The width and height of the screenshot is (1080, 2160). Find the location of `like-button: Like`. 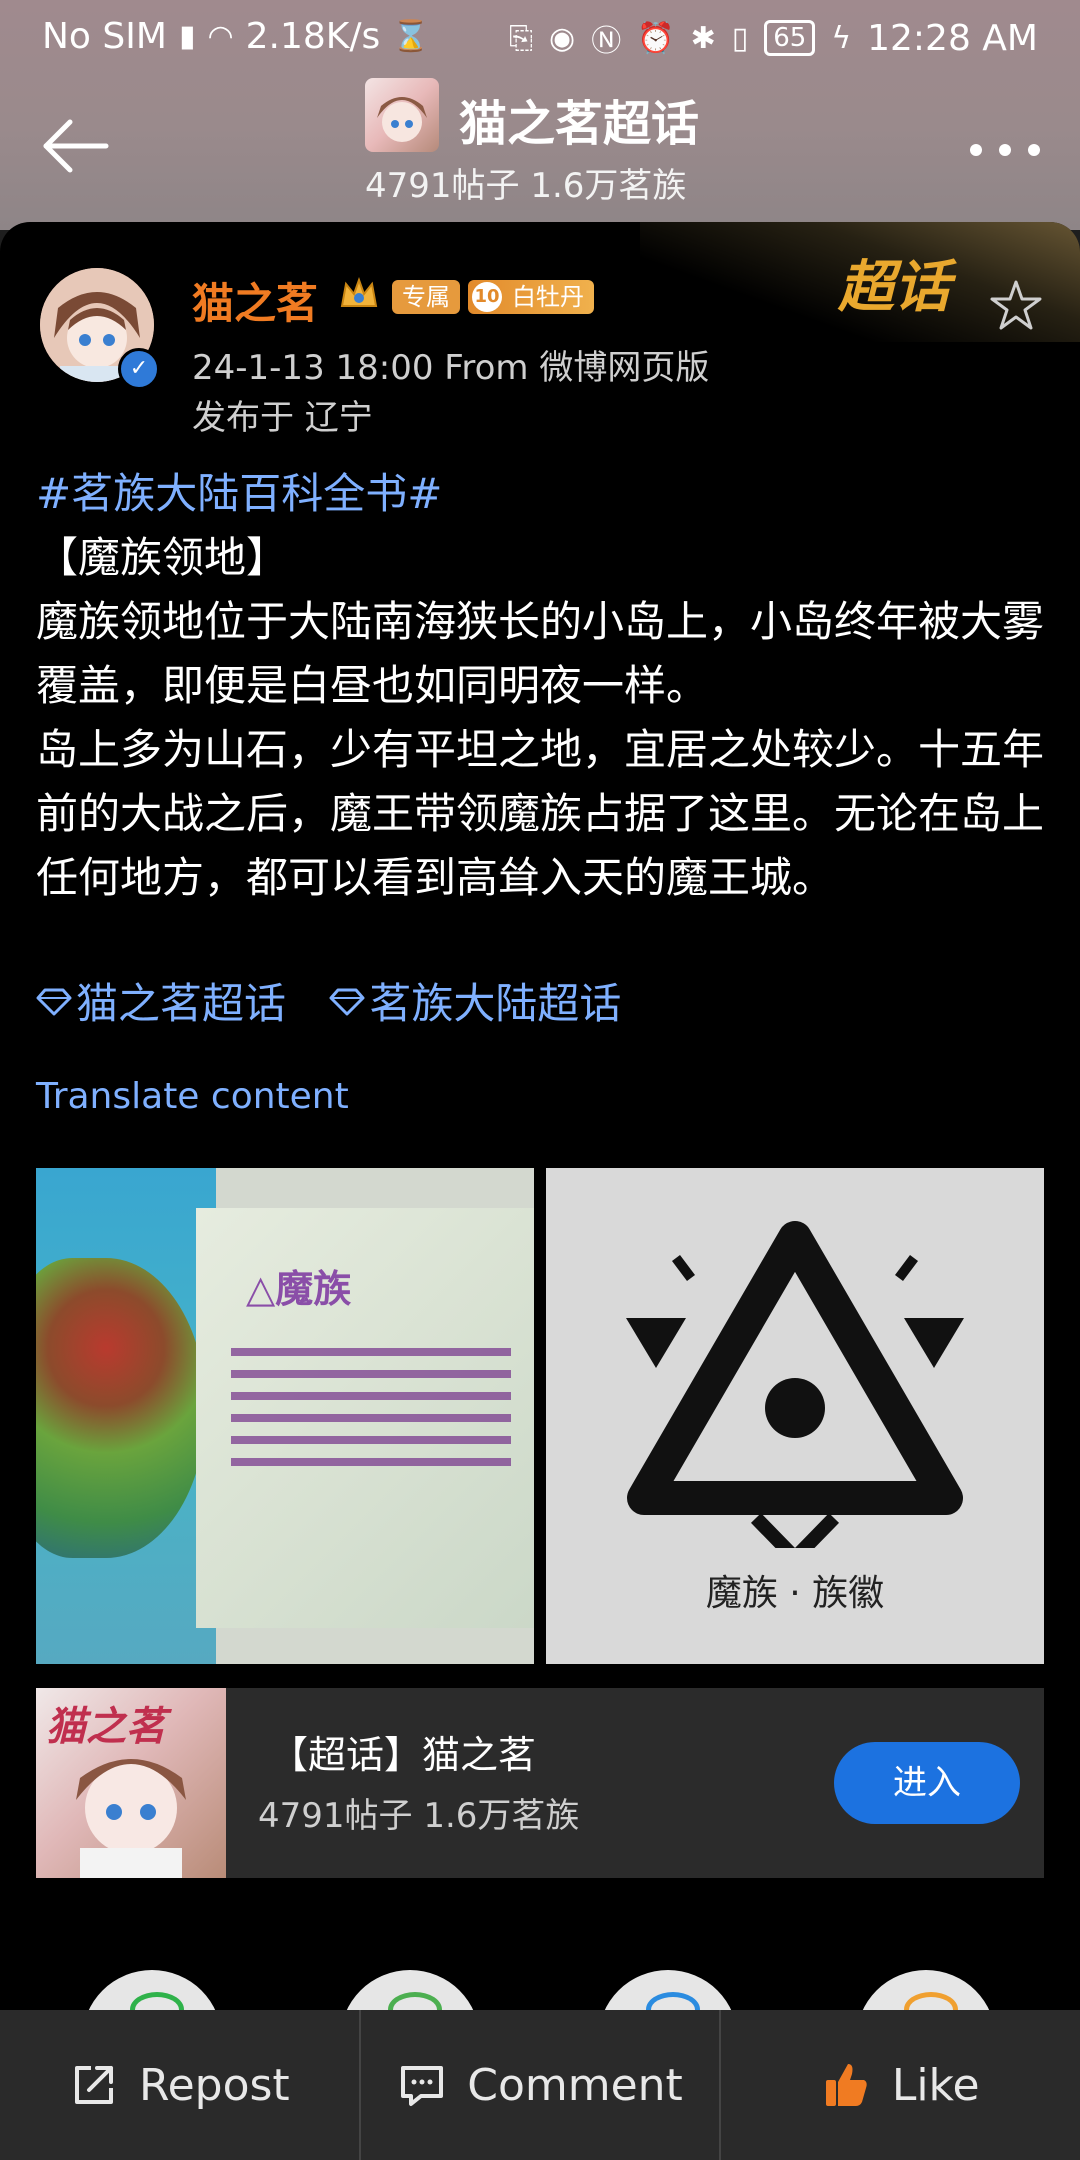

like-button: Like is located at coordinates (899, 2085).